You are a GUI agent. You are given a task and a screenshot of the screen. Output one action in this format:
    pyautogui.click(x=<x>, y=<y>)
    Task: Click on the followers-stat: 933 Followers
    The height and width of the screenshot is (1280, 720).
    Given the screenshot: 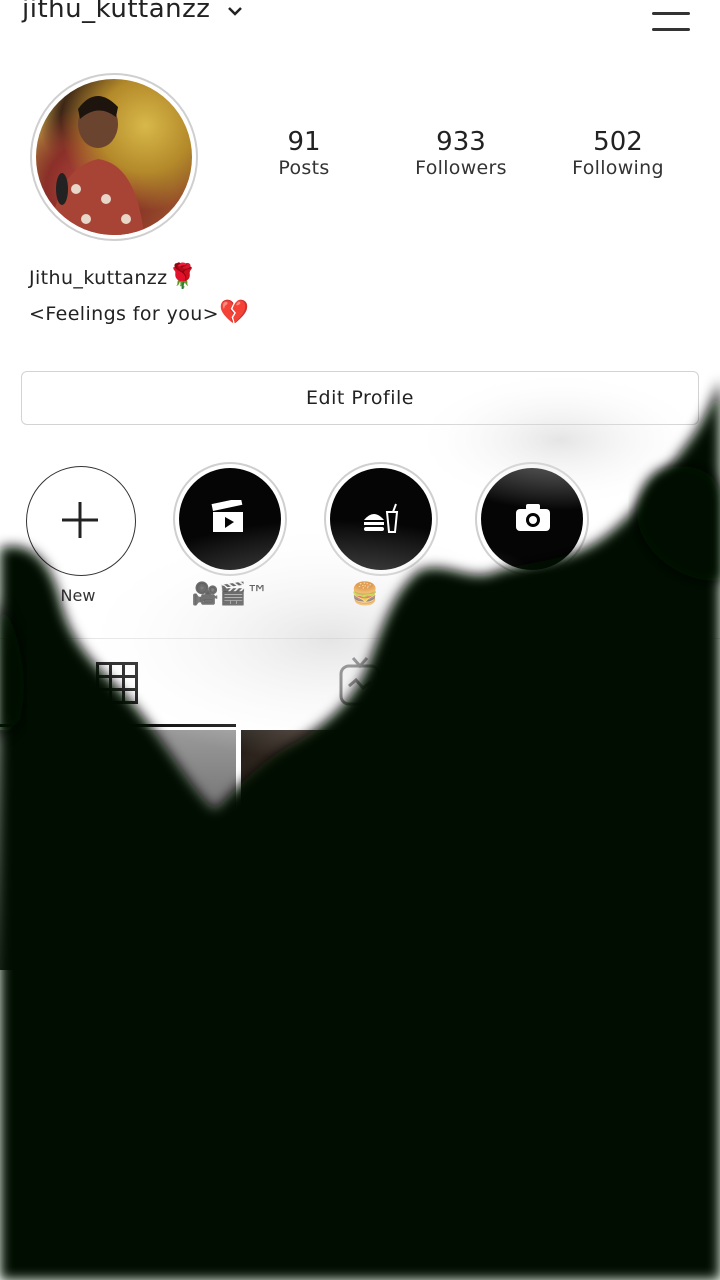 What is the action you would take?
    pyautogui.click(x=461, y=153)
    